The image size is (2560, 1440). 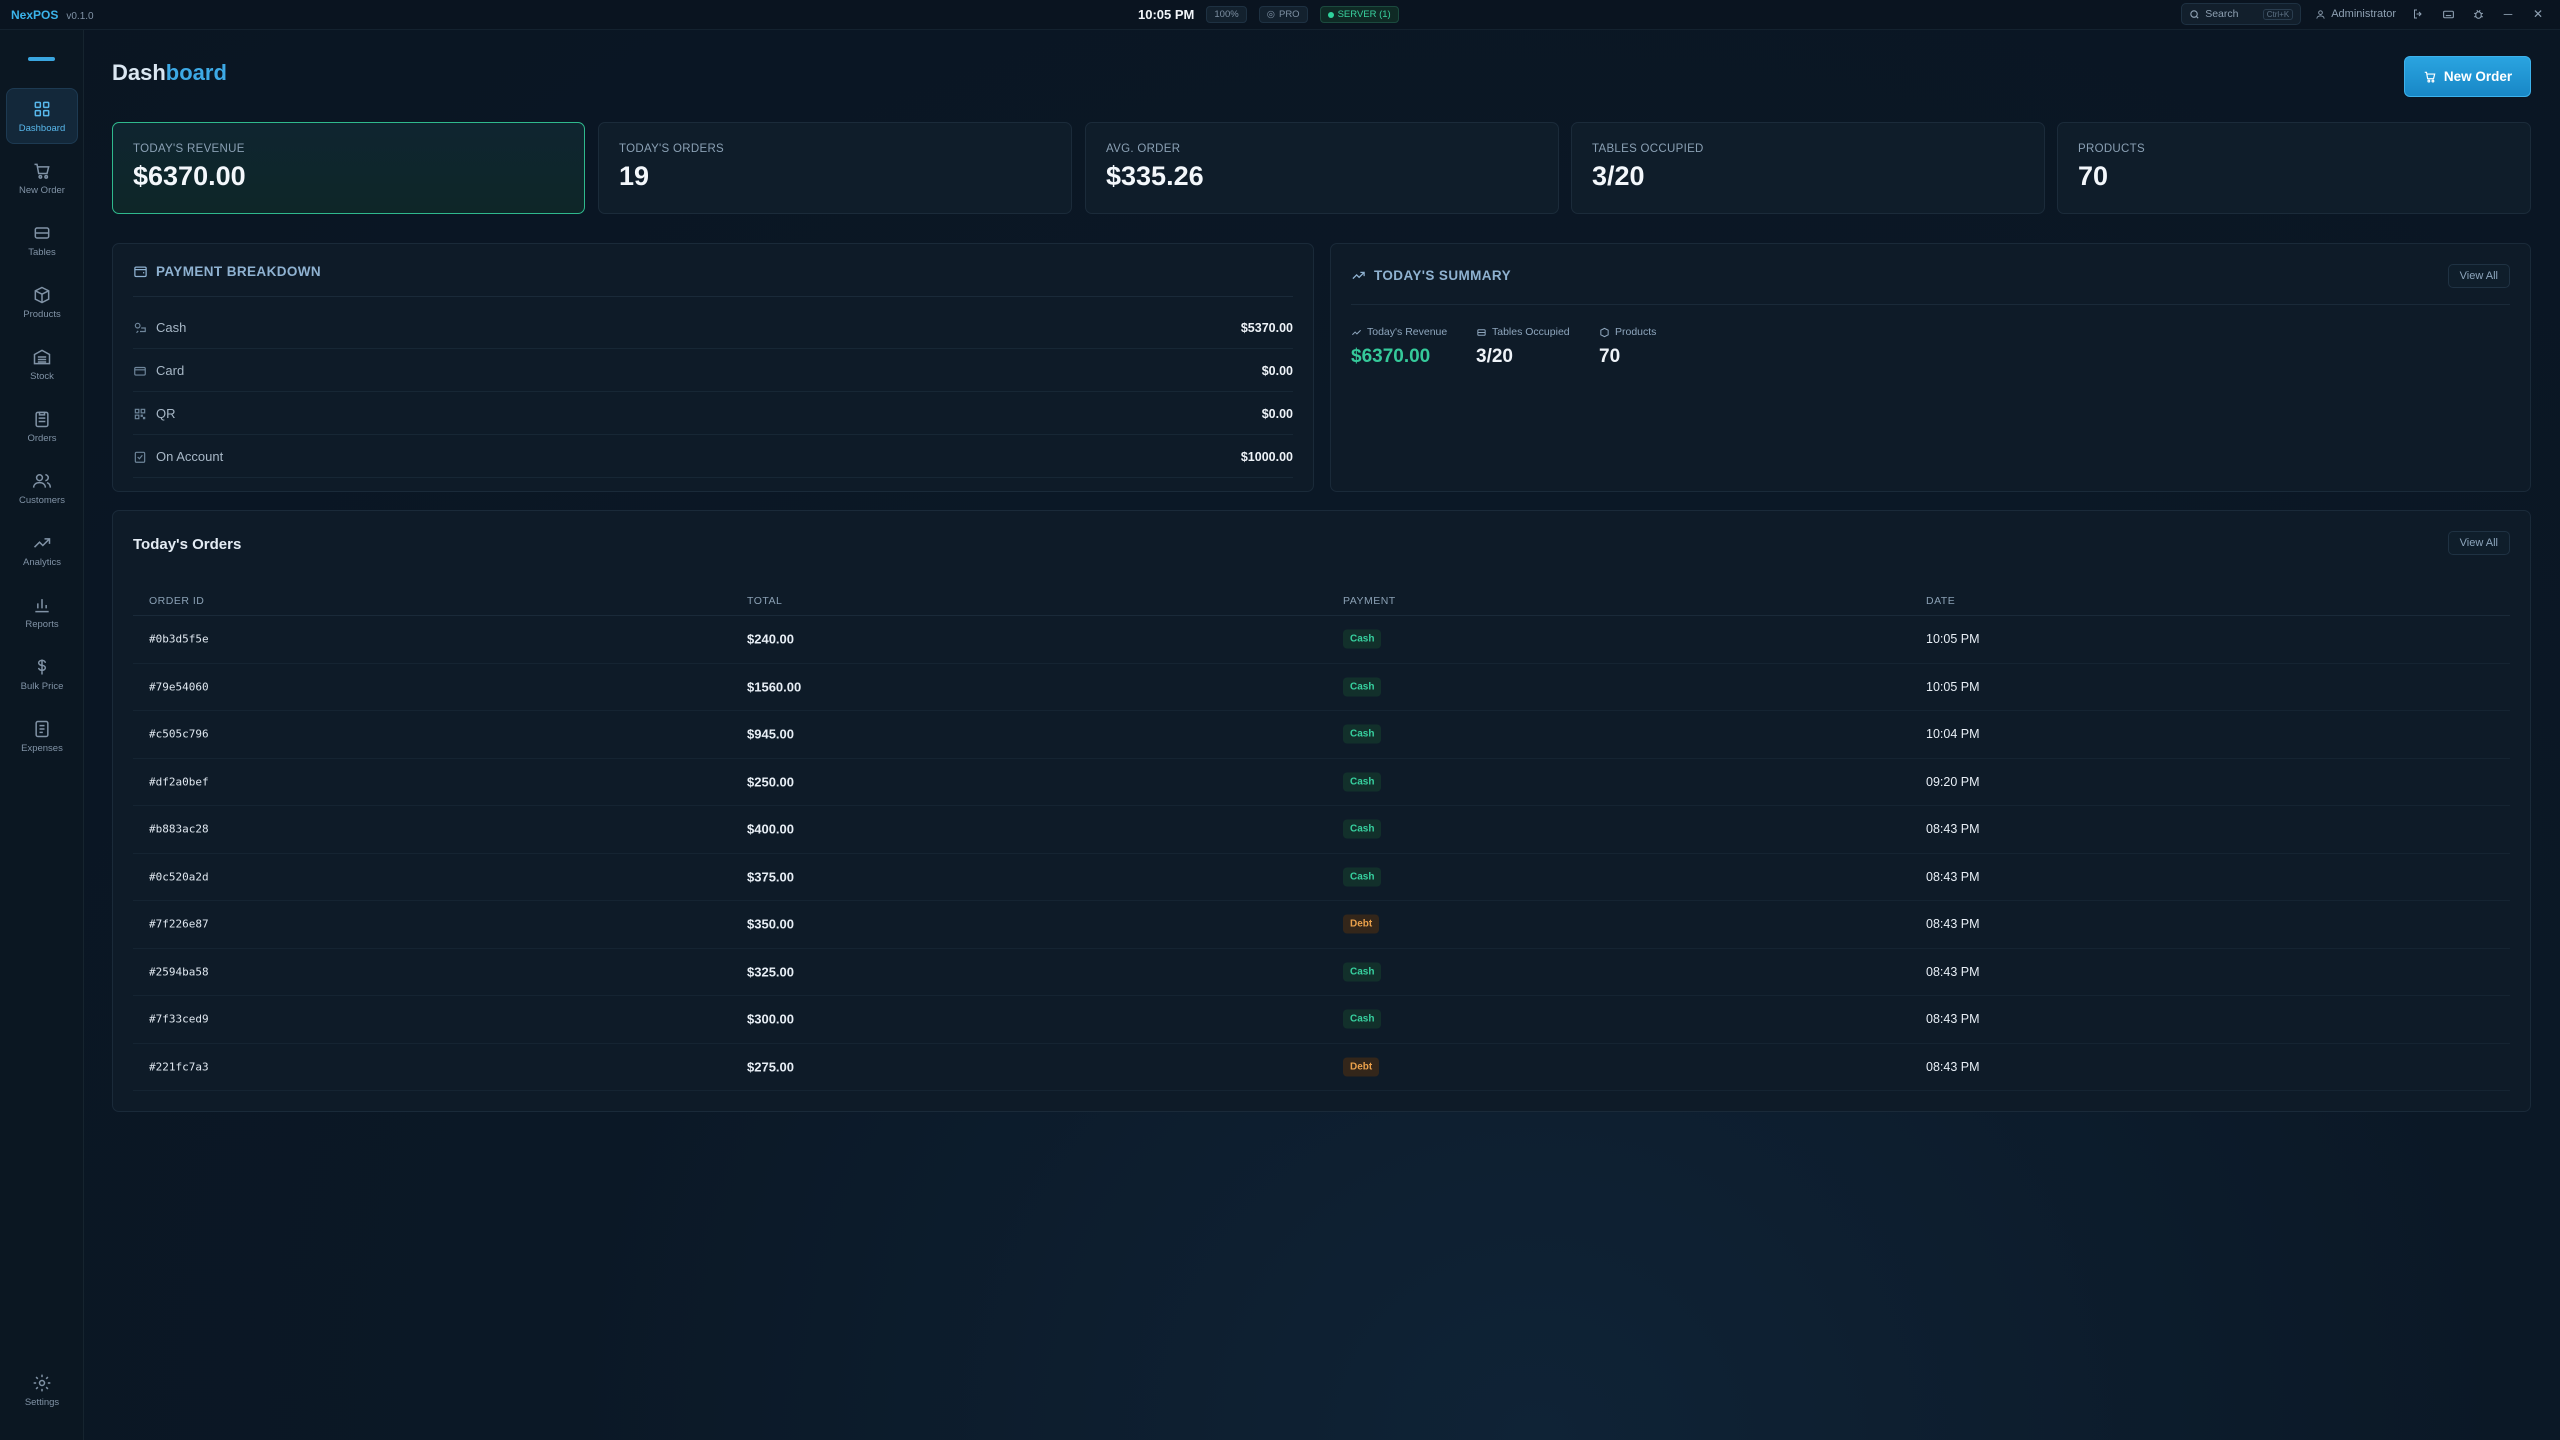 What do you see at coordinates (1321, 1067) in the screenshot?
I see `table-row: #221fc7a3 $275.00 Debt 08:43 PM` at bounding box center [1321, 1067].